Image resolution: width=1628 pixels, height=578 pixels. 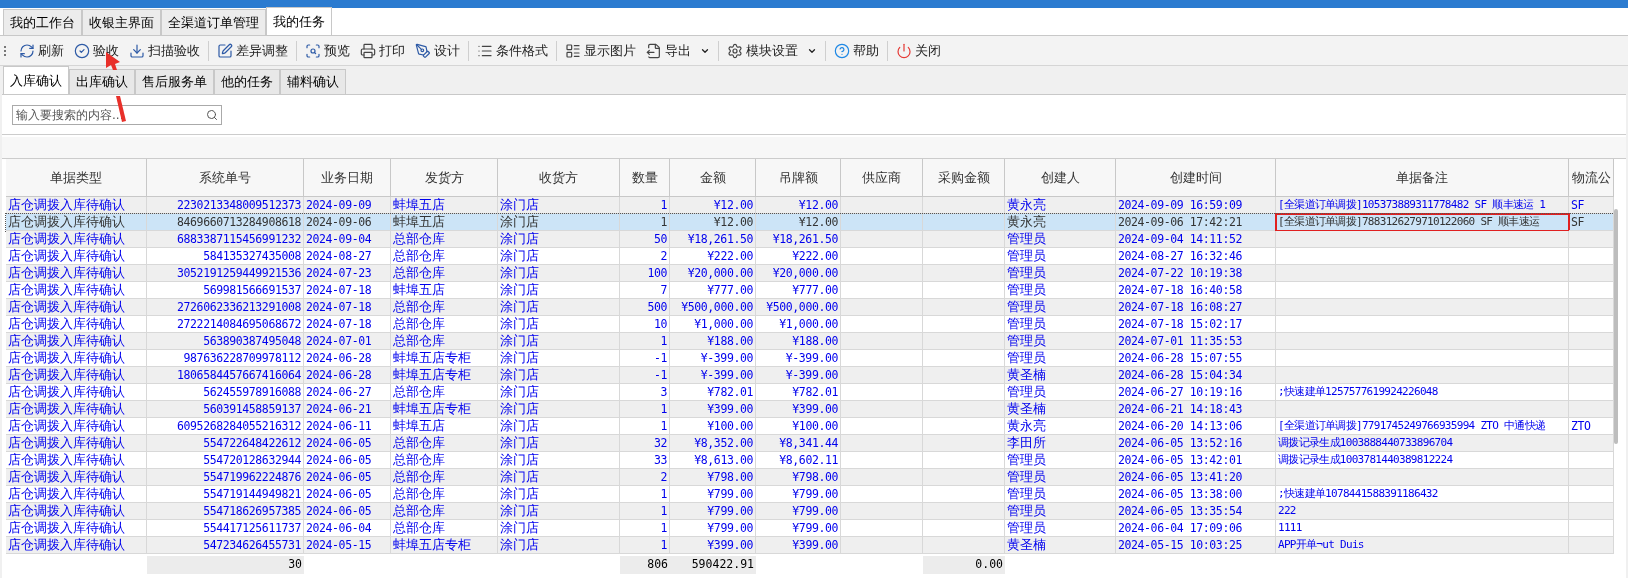 I want to click on table-cell: 1806584457667416064, so click(x=239, y=375).